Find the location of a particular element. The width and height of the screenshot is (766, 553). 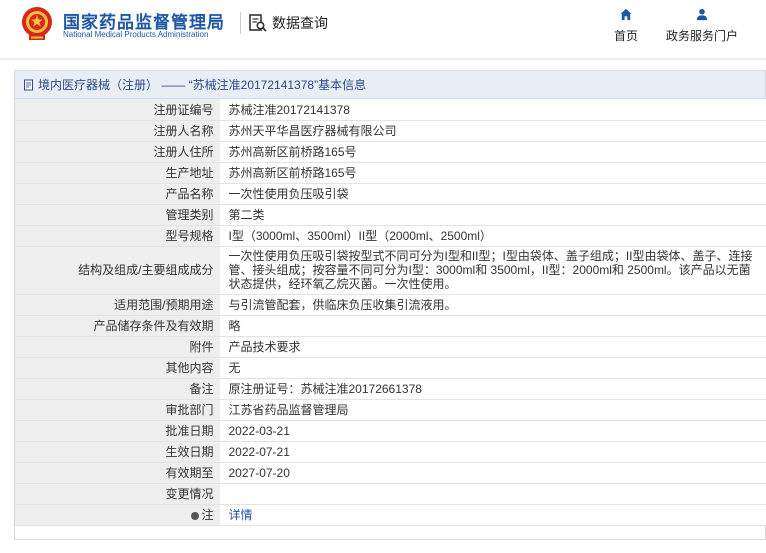

field-value: 第二类 is located at coordinates (493, 215).